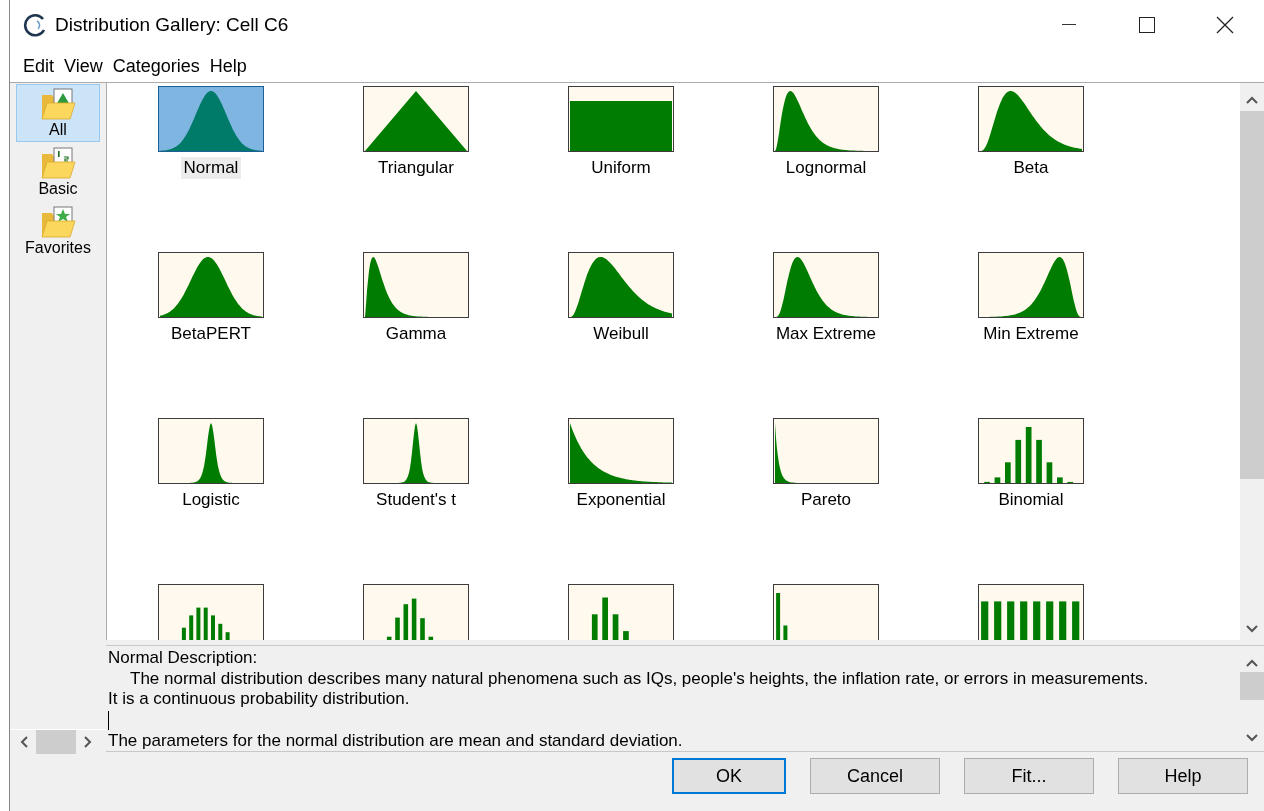 This screenshot has width=1264, height=811. I want to click on distribution-label: Binomial, so click(1031, 500).